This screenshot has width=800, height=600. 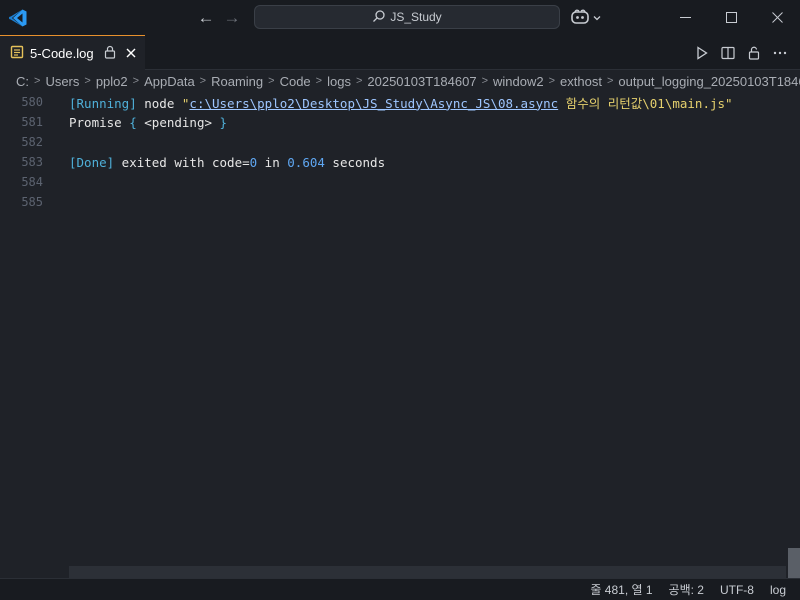 What do you see at coordinates (737, 590) in the screenshot?
I see `encoding: UTF-8` at bounding box center [737, 590].